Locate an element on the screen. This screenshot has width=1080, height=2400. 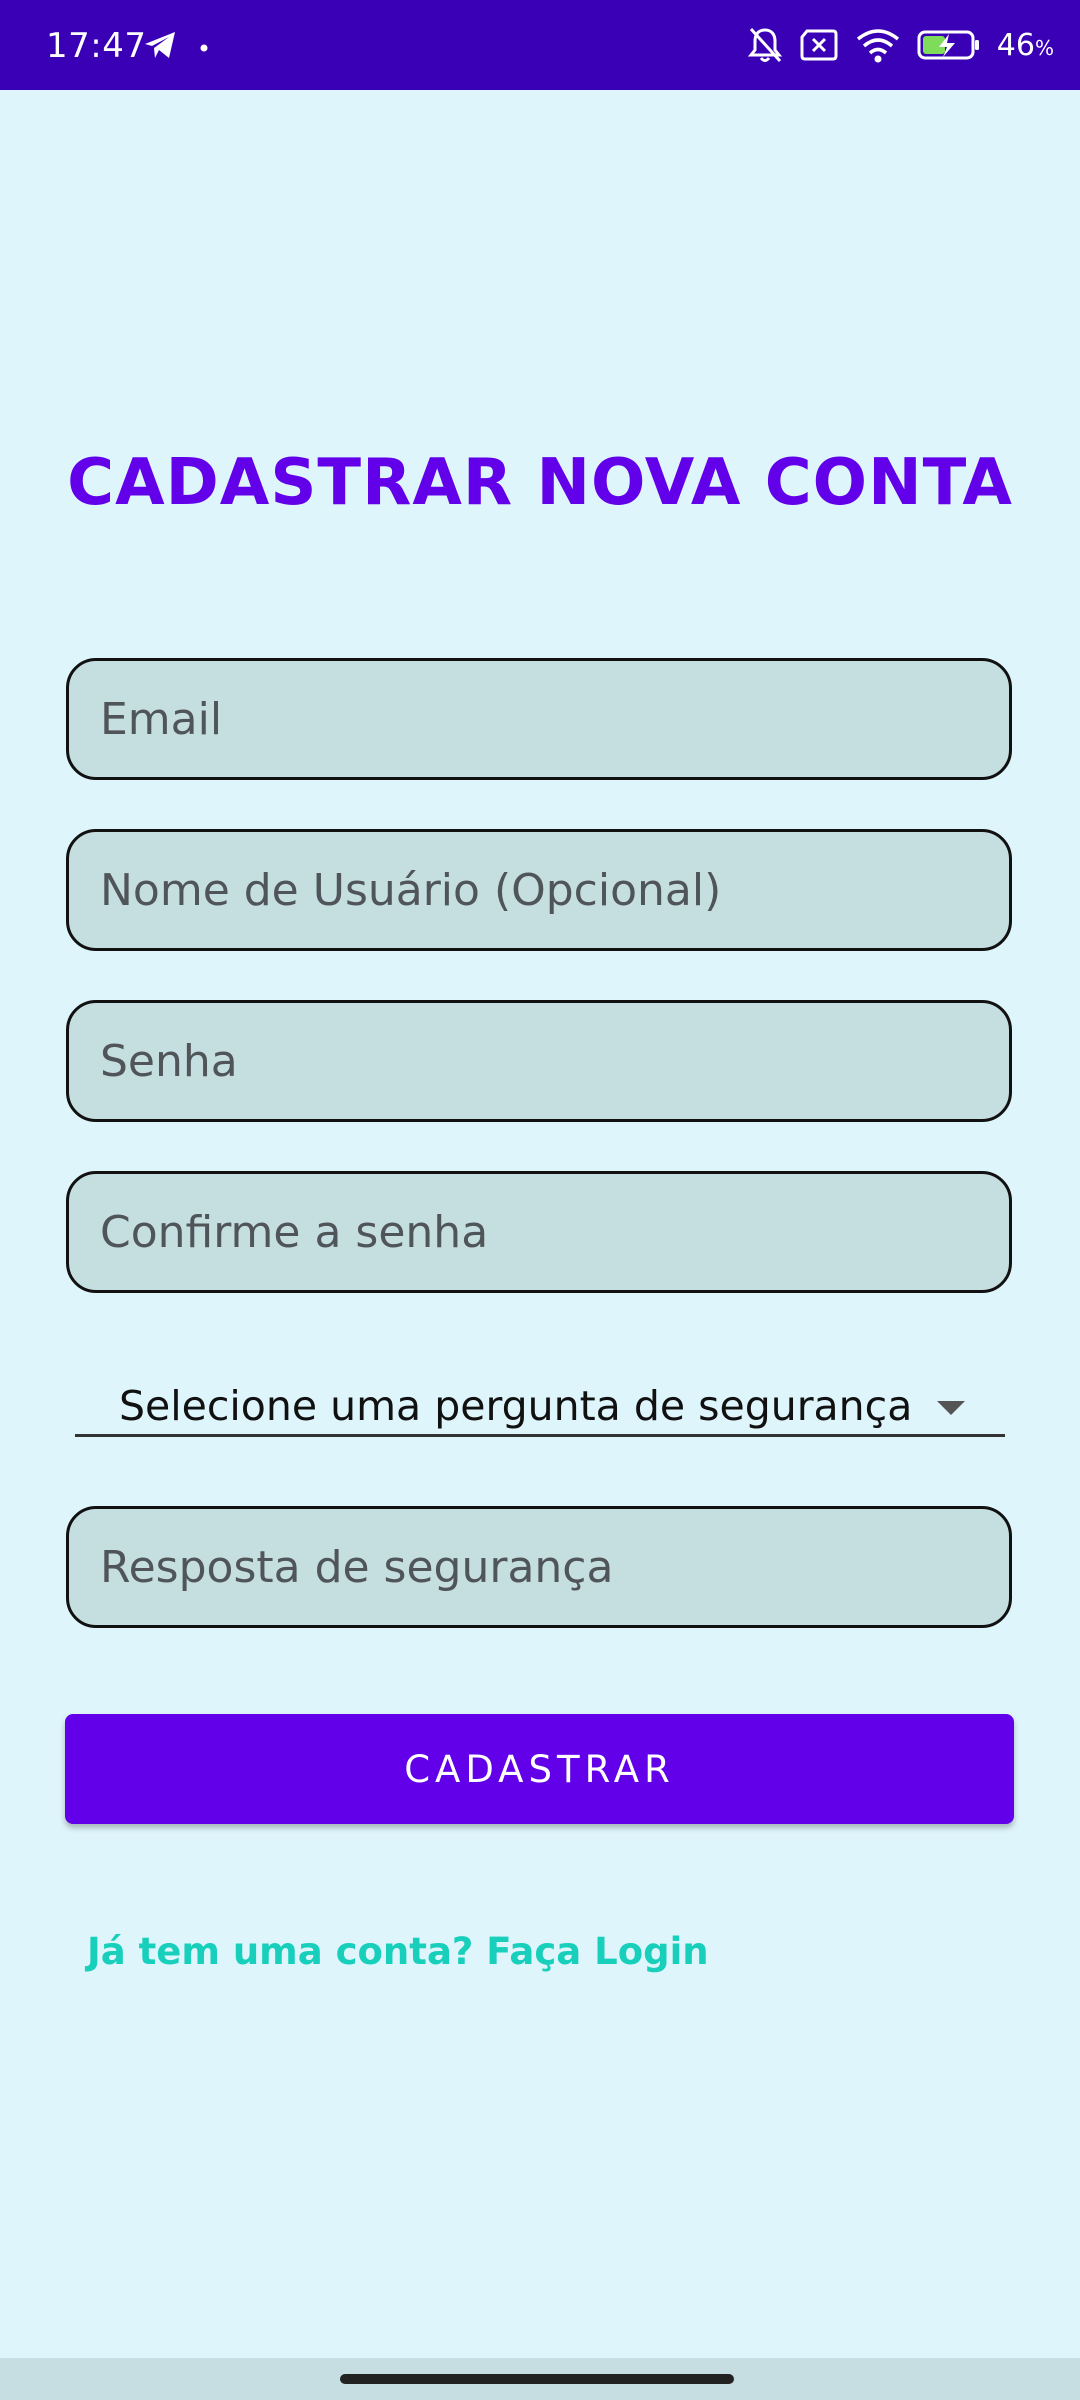
status-bar: 17:47 46% is located at coordinates (540, 45).